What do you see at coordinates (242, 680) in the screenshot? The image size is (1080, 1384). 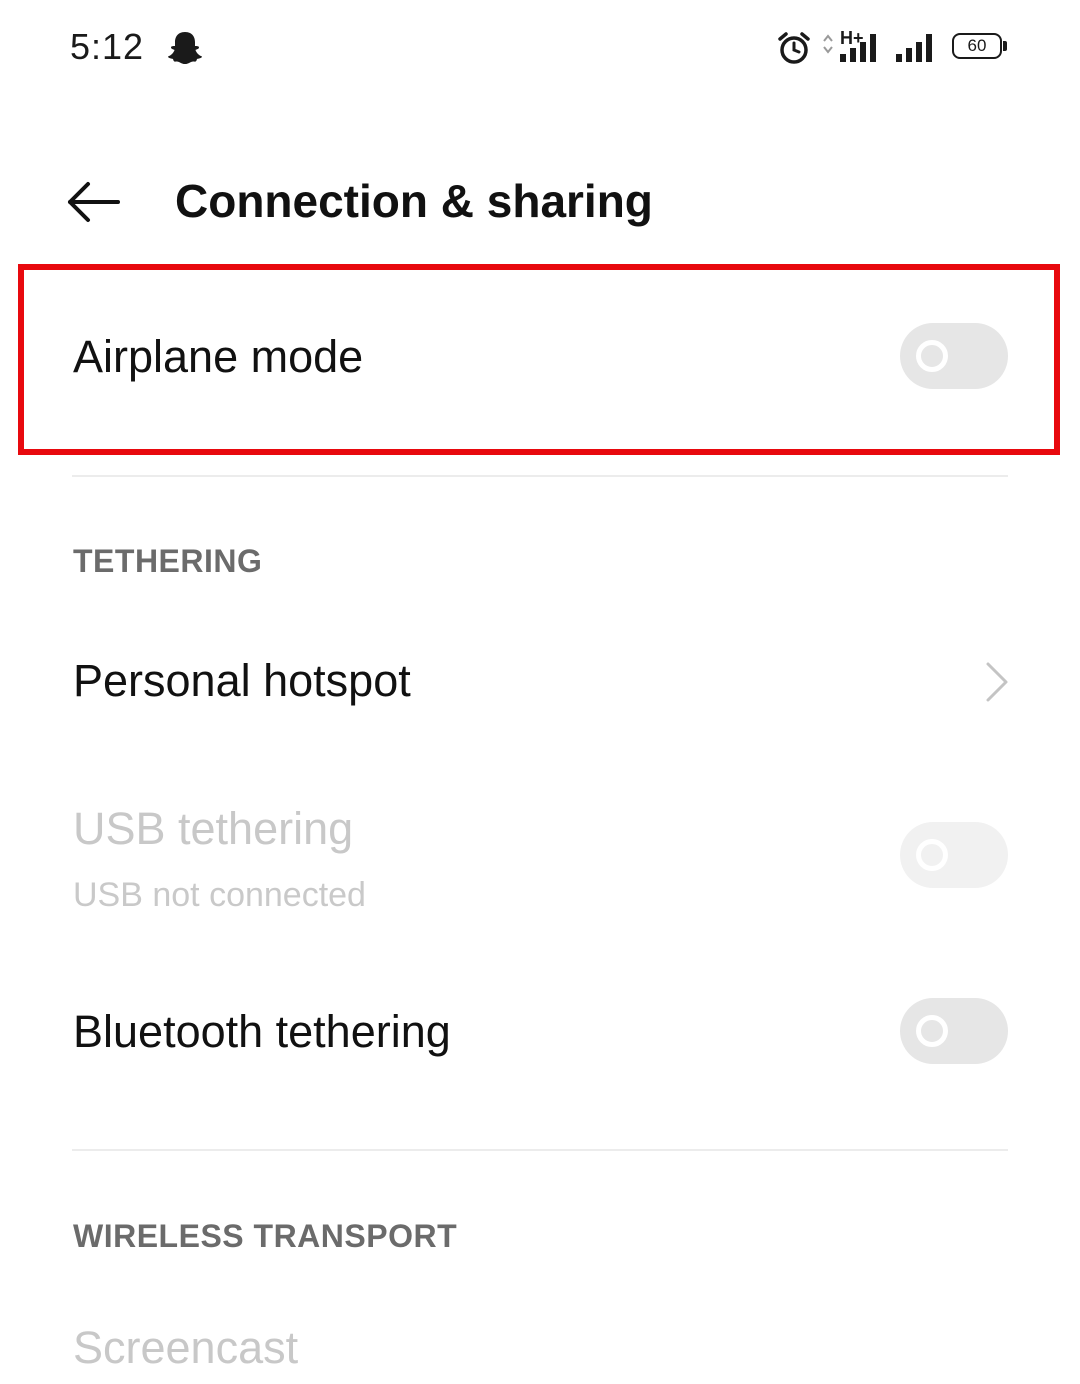 I see `personal-hotspot-label: Personal hotspot` at bounding box center [242, 680].